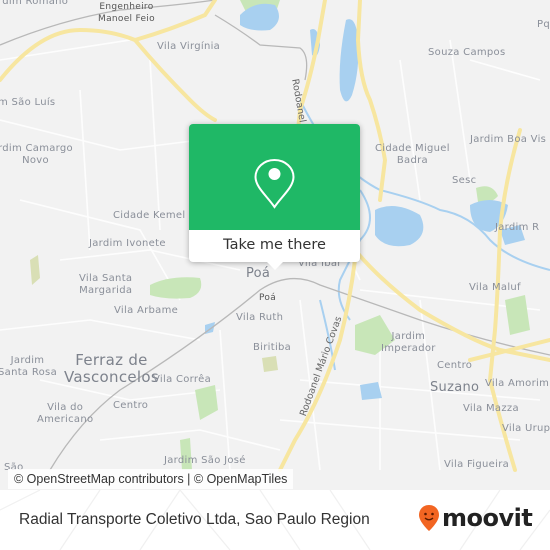 This screenshot has width=550, height=550. What do you see at coordinates (517, 227) in the screenshot?
I see `place-label: Jardim R` at bounding box center [517, 227].